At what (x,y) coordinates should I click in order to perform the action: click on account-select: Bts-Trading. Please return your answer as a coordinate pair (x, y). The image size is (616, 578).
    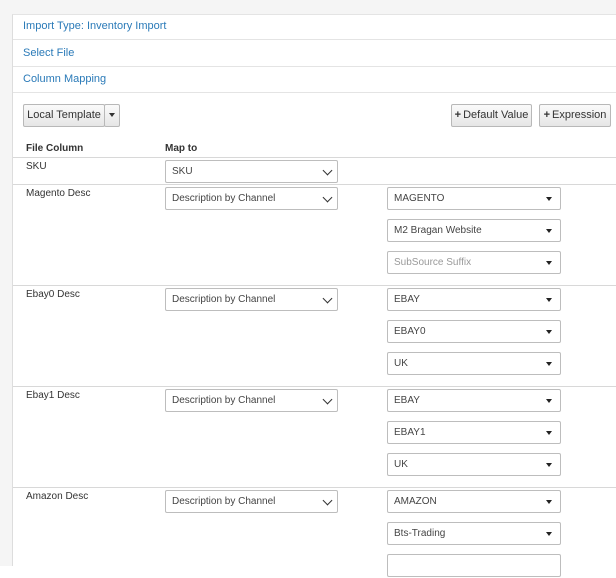
    Looking at the image, I should click on (474, 533).